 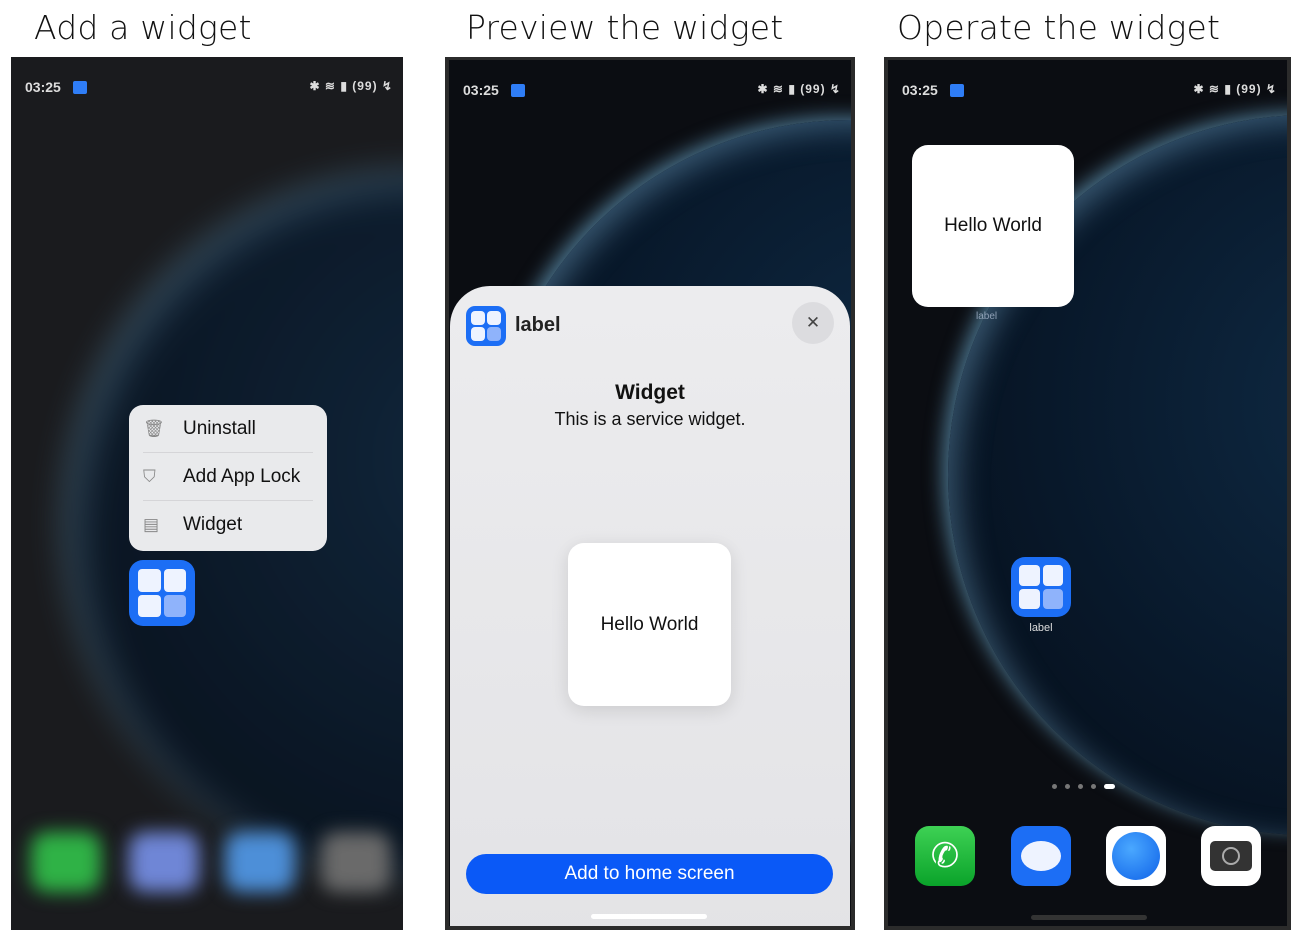 I want to click on browser-icon, so click(x=1136, y=856).